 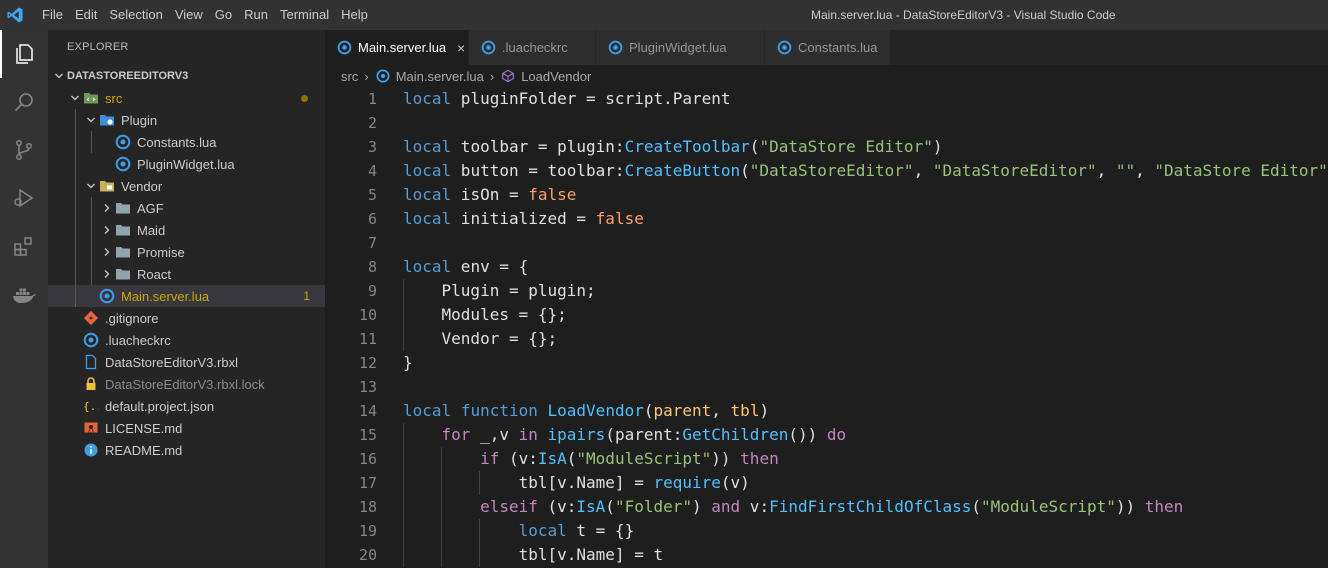 What do you see at coordinates (532, 47) in the screenshot?
I see `tab-luacheckrc: .luacheckrc` at bounding box center [532, 47].